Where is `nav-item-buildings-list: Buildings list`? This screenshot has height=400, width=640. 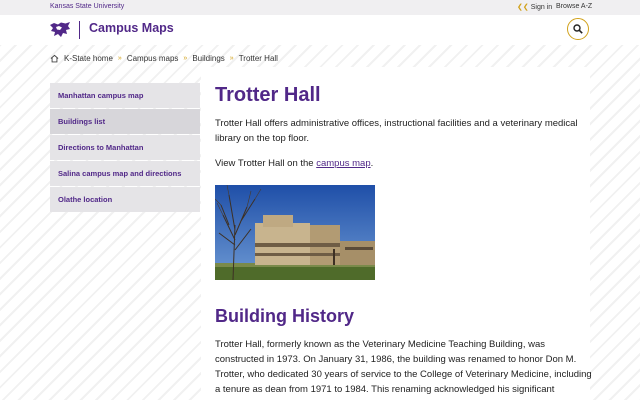
nav-item-buildings-list: Buildings list is located at coordinates (125, 121).